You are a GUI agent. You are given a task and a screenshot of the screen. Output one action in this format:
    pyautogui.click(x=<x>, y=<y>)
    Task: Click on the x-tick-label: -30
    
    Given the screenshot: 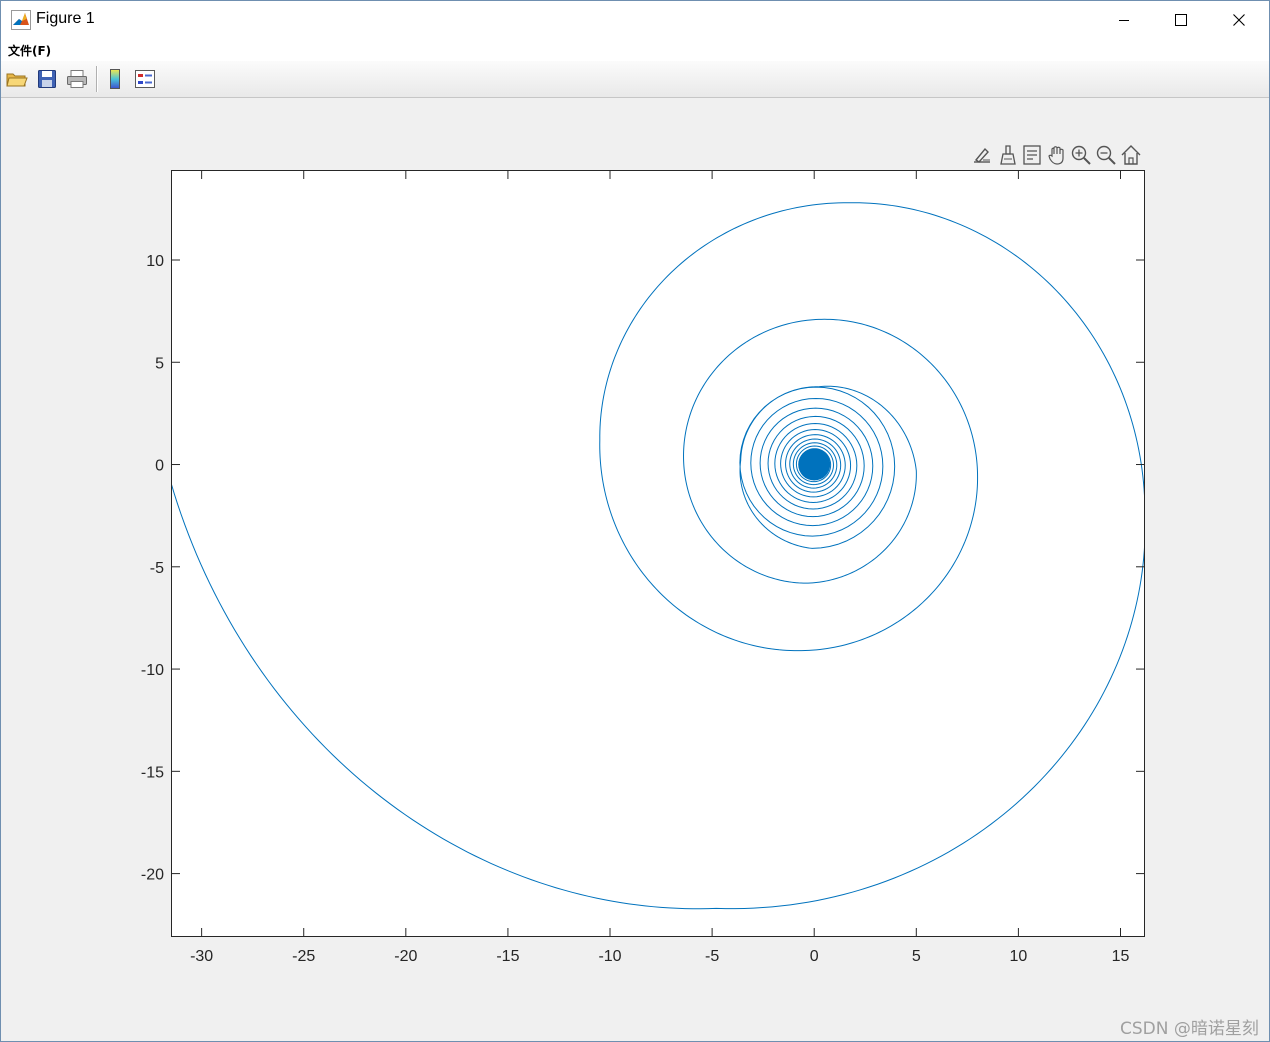 What is the action you would take?
    pyautogui.click(x=201, y=956)
    